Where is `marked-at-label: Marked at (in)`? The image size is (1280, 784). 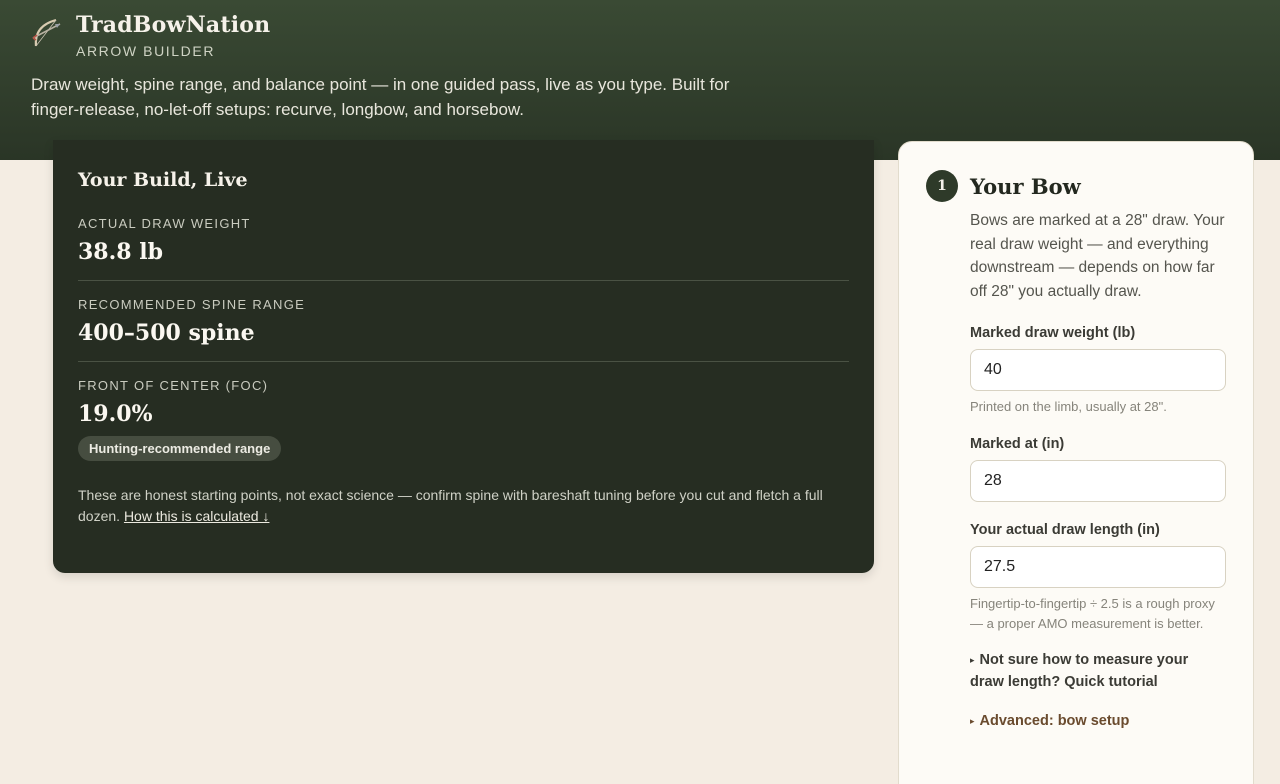
marked-at-label: Marked at (in) is located at coordinates (1017, 444).